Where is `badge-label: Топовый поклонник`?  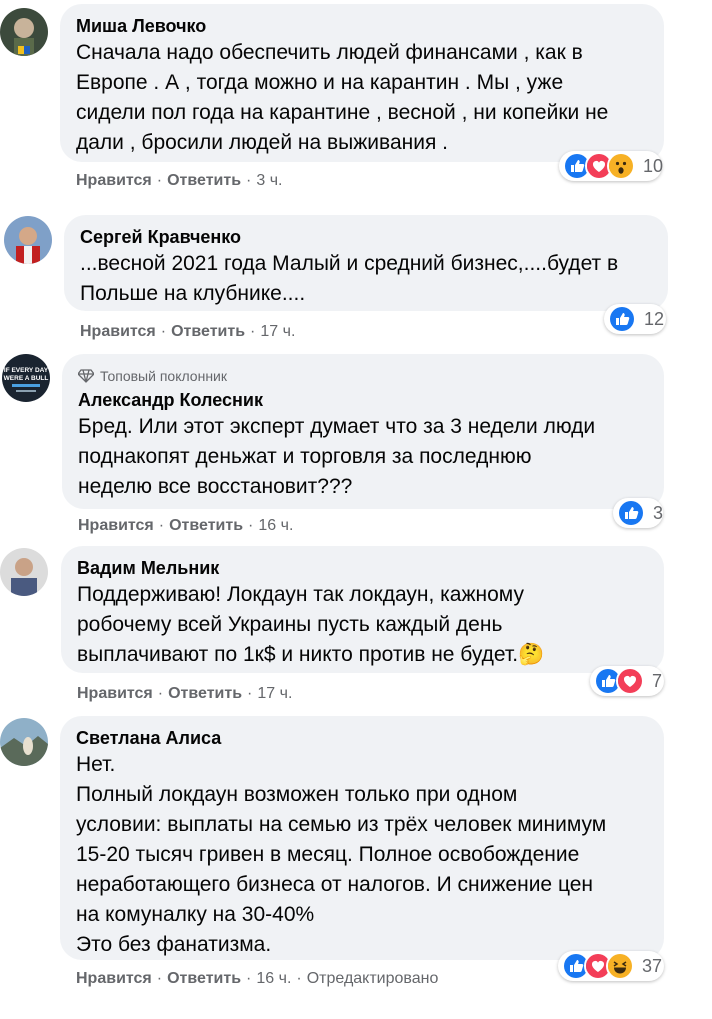 badge-label: Топовый поклонник is located at coordinates (163, 376).